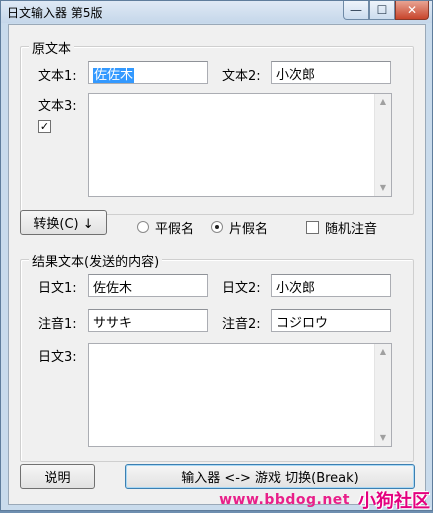 Image resolution: width=433 pixels, height=513 pixels. Describe the element at coordinates (356, 10) in the screenshot. I see `minimize-button: —` at that location.